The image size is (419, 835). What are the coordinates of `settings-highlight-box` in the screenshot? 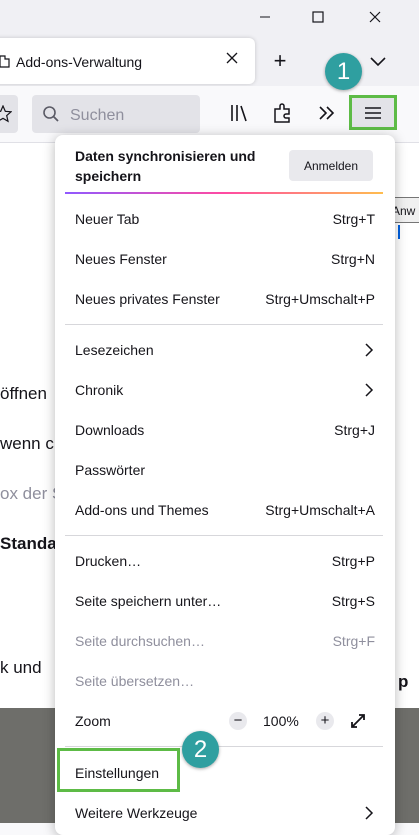 It's located at (118, 770).